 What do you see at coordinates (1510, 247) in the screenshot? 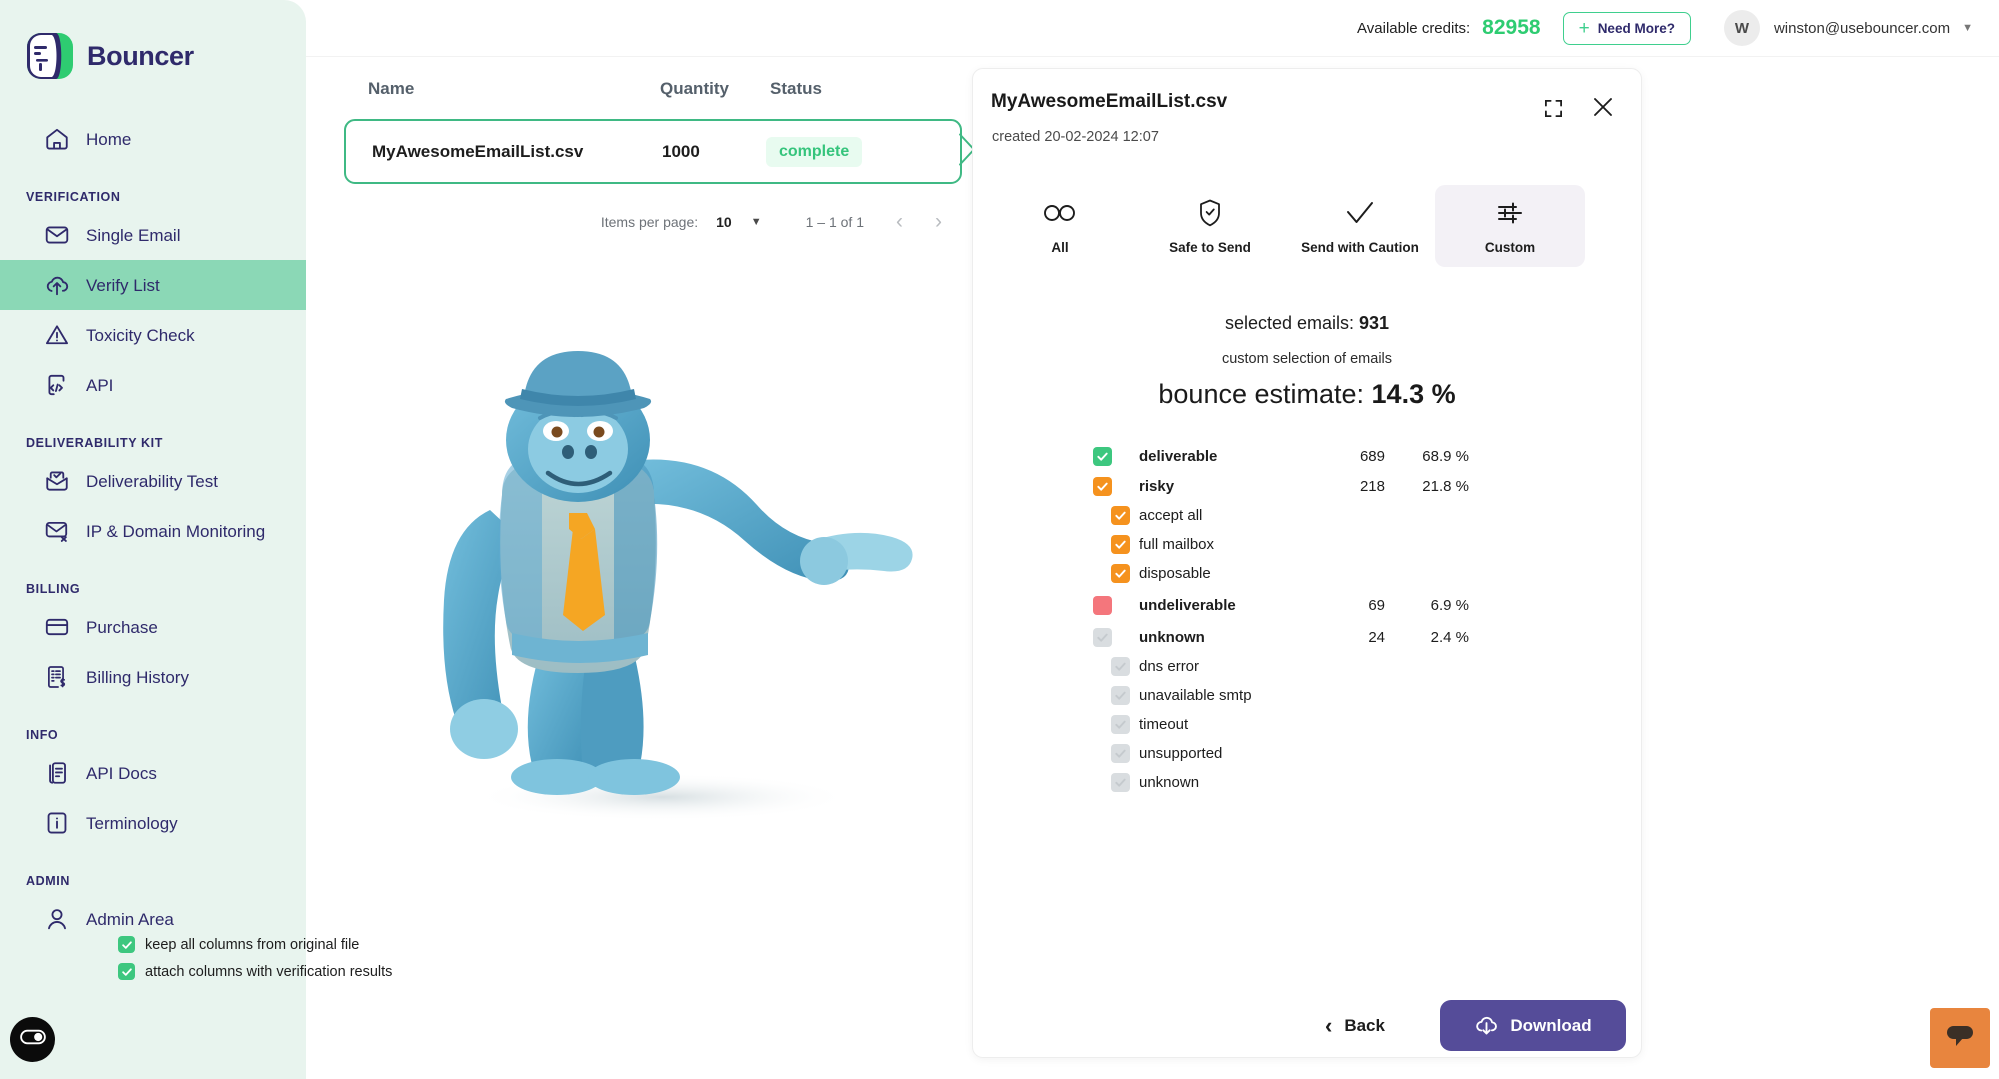
I see `tab-label: Custom` at bounding box center [1510, 247].